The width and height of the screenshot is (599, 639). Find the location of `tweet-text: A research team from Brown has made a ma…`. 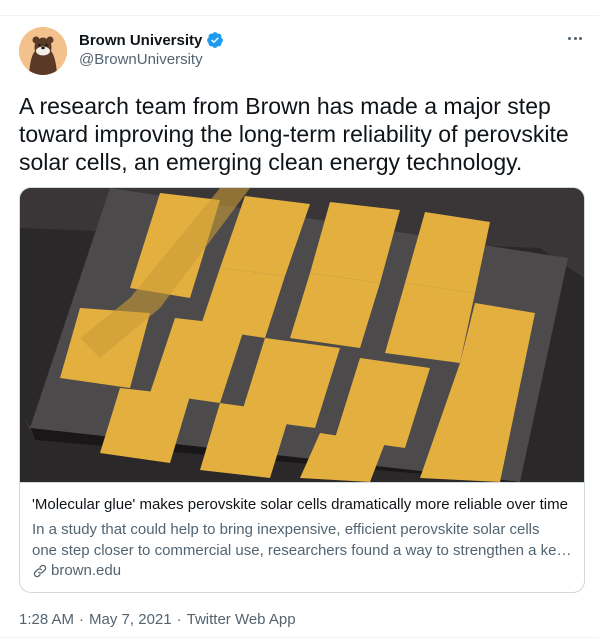

tweet-text: A research team from Brown has made a ma… is located at coordinates (294, 134).